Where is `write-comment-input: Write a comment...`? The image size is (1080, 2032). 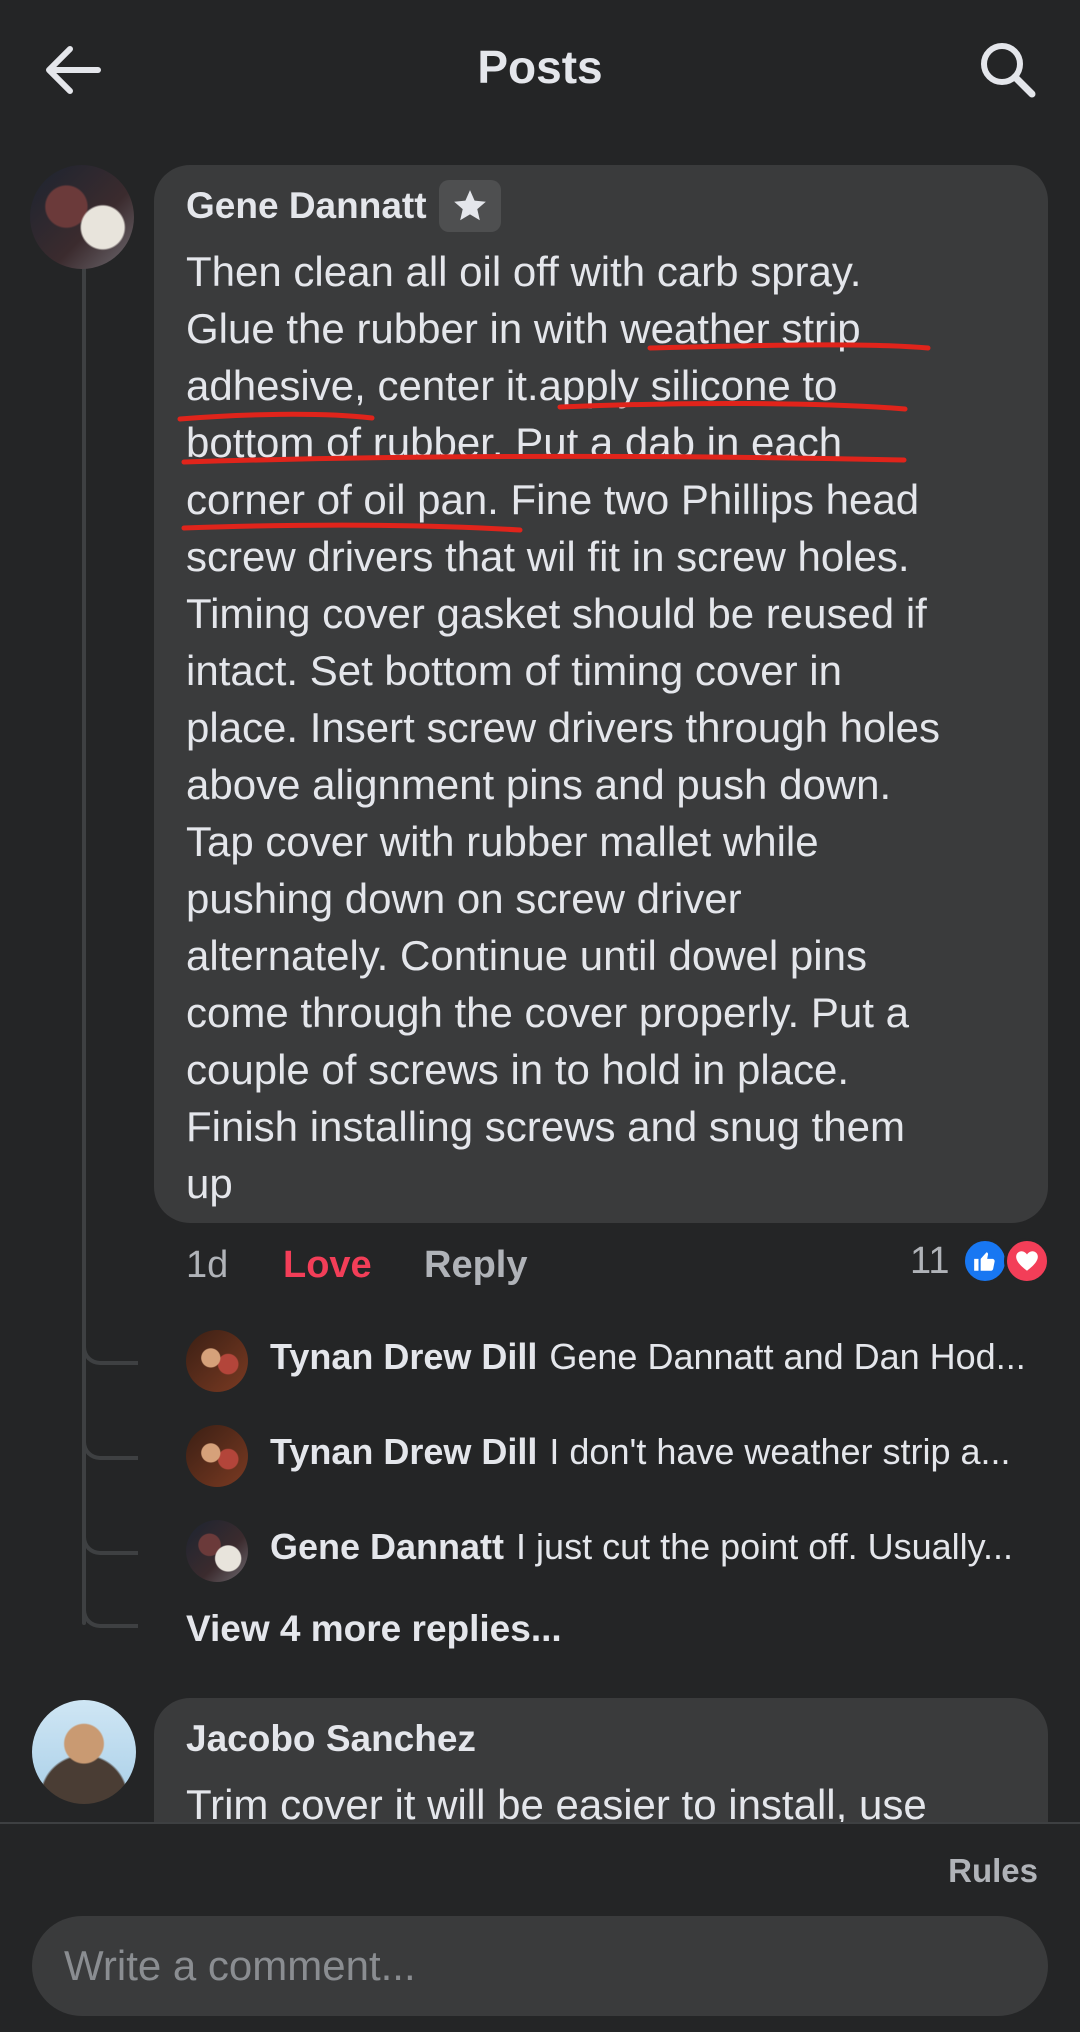 write-comment-input: Write a comment... is located at coordinates (540, 1966).